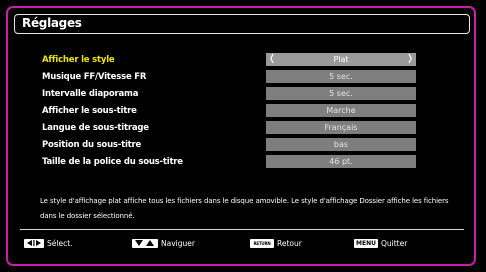 This screenshot has width=486, height=272. What do you see at coordinates (394, 243) in the screenshot?
I see `hint-quit-label: Quitter` at bounding box center [394, 243].